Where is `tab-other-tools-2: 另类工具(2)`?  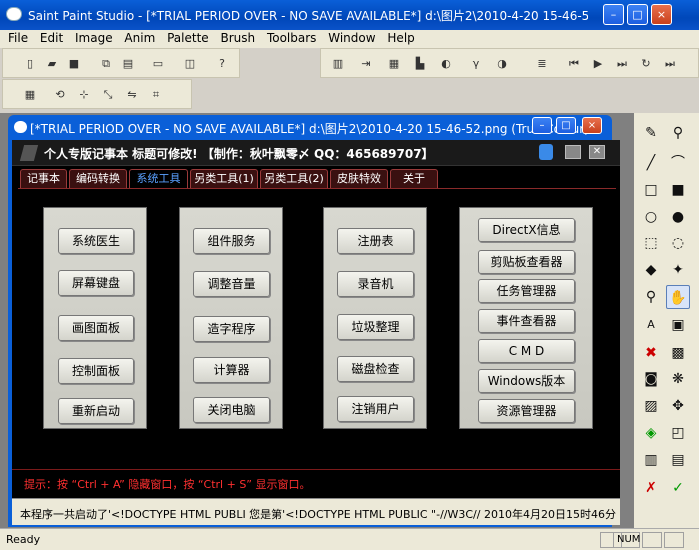
tab-other-tools-2: 另类工具(2) is located at coordinates (294, 179).